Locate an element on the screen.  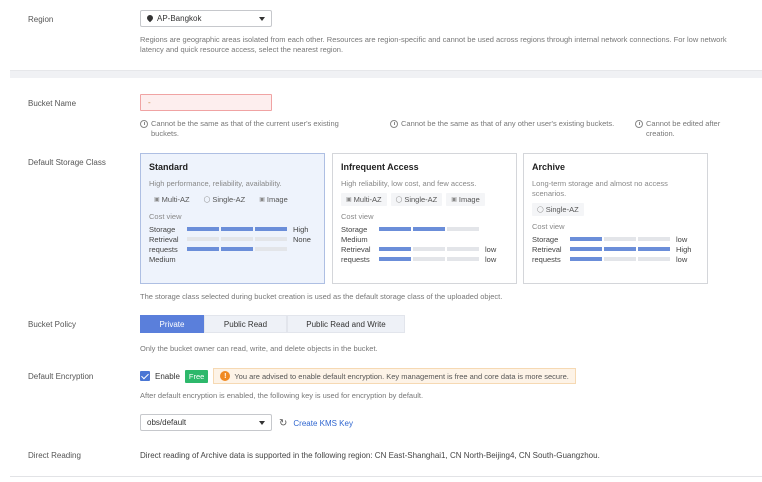
cost-level: None is located at coordinates (302, 239).